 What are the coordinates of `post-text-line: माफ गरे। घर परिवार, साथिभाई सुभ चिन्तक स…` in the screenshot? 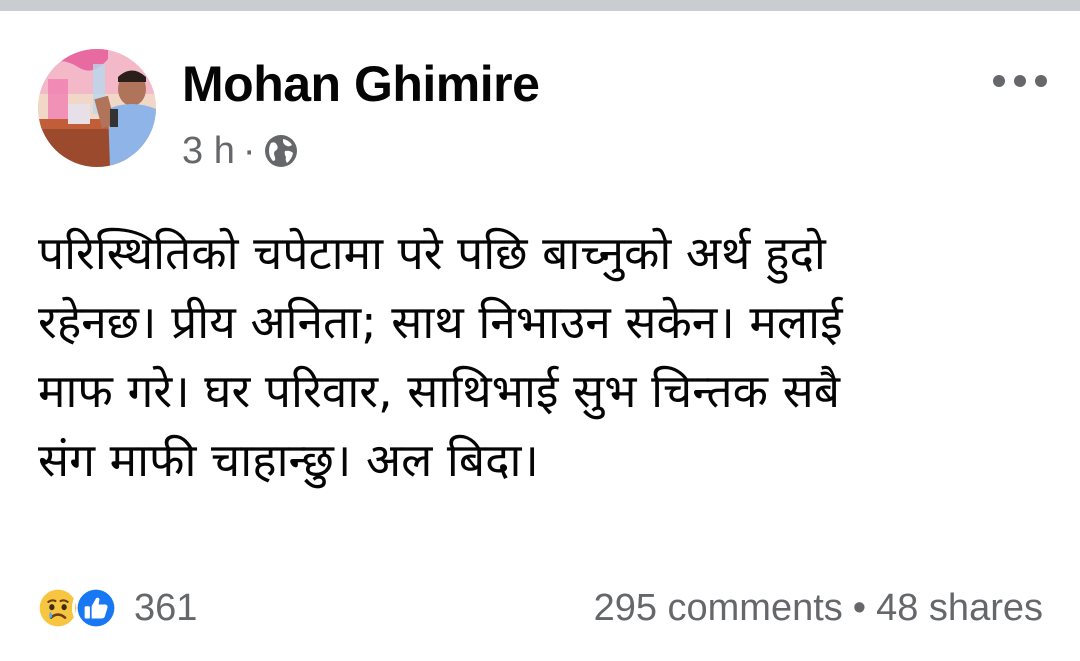 It's located at (439, 391).